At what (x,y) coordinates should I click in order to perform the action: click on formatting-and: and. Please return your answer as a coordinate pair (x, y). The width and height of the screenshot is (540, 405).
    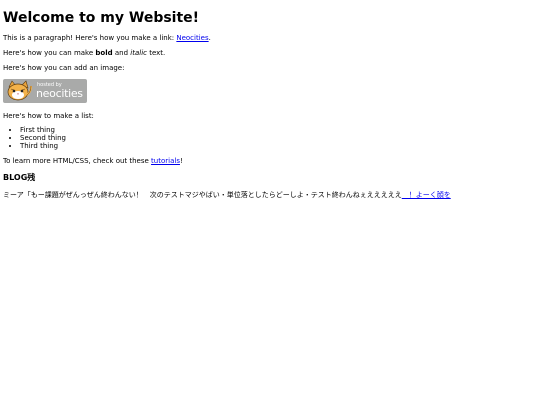
    Looking at the image, I should click on (121, 53).